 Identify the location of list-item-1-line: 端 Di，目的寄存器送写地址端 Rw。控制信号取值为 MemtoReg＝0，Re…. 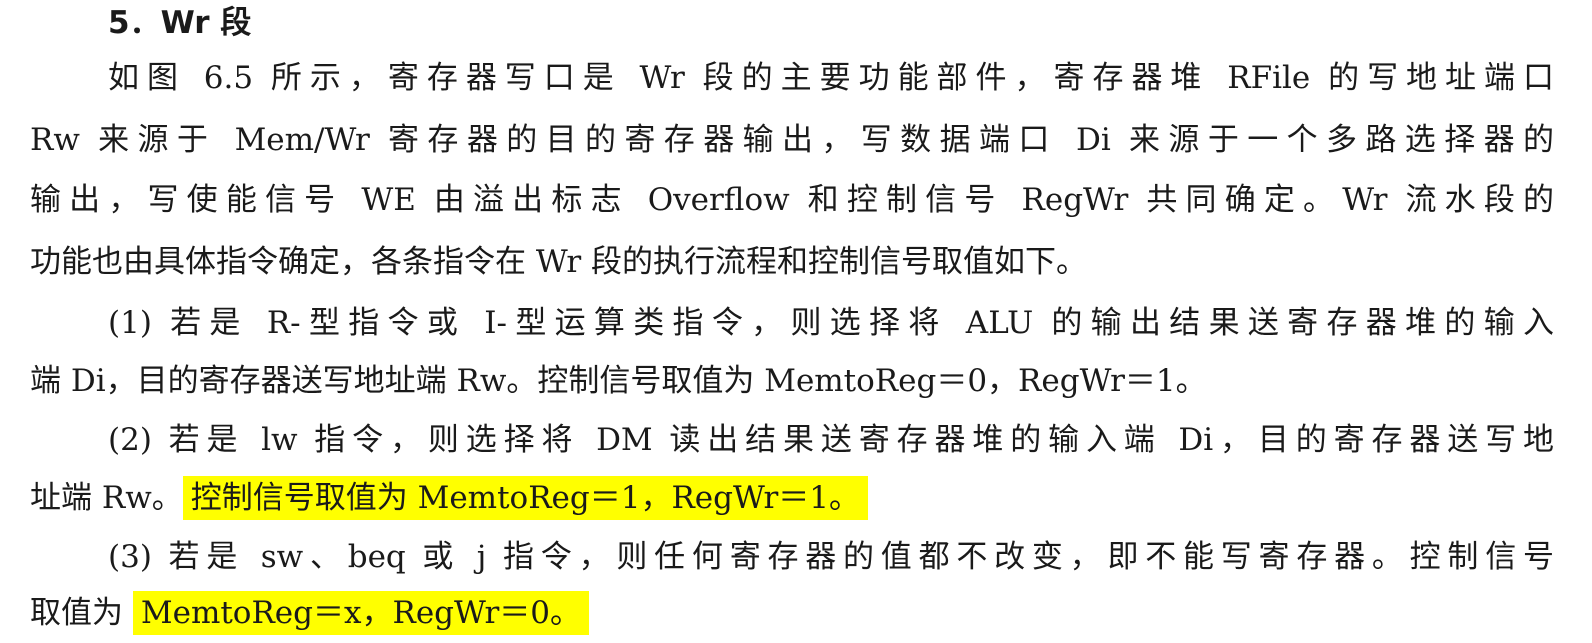
(618, 381).